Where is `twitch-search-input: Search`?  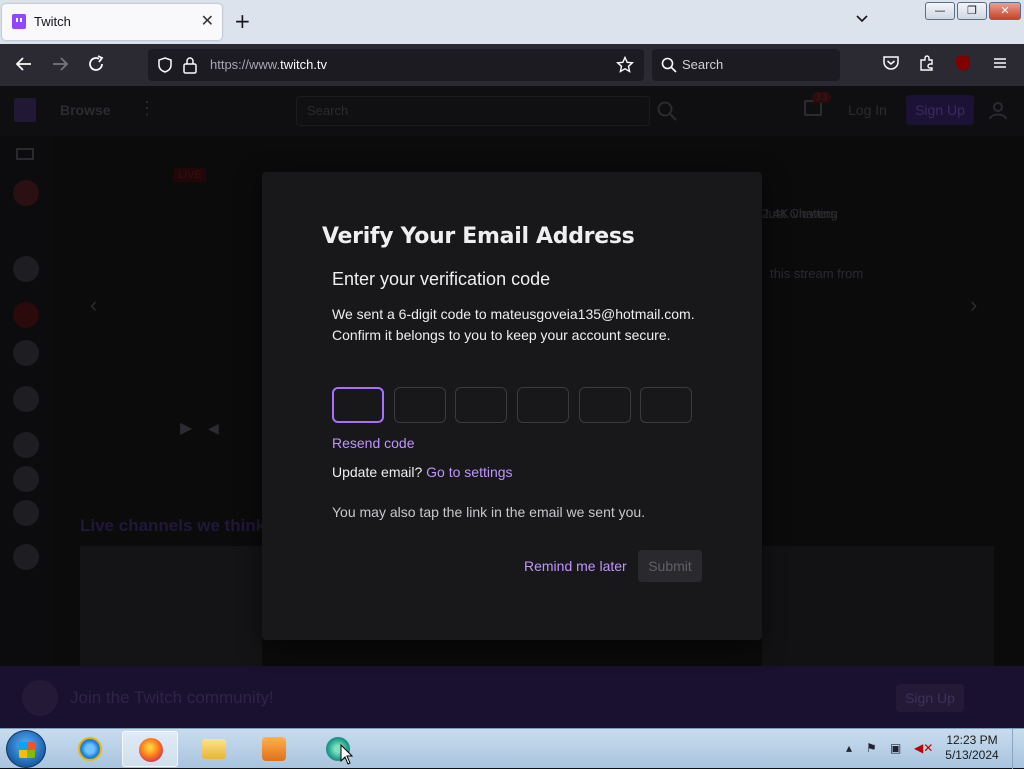 twitch-search-input: Search is located at coordinates (473, 111).